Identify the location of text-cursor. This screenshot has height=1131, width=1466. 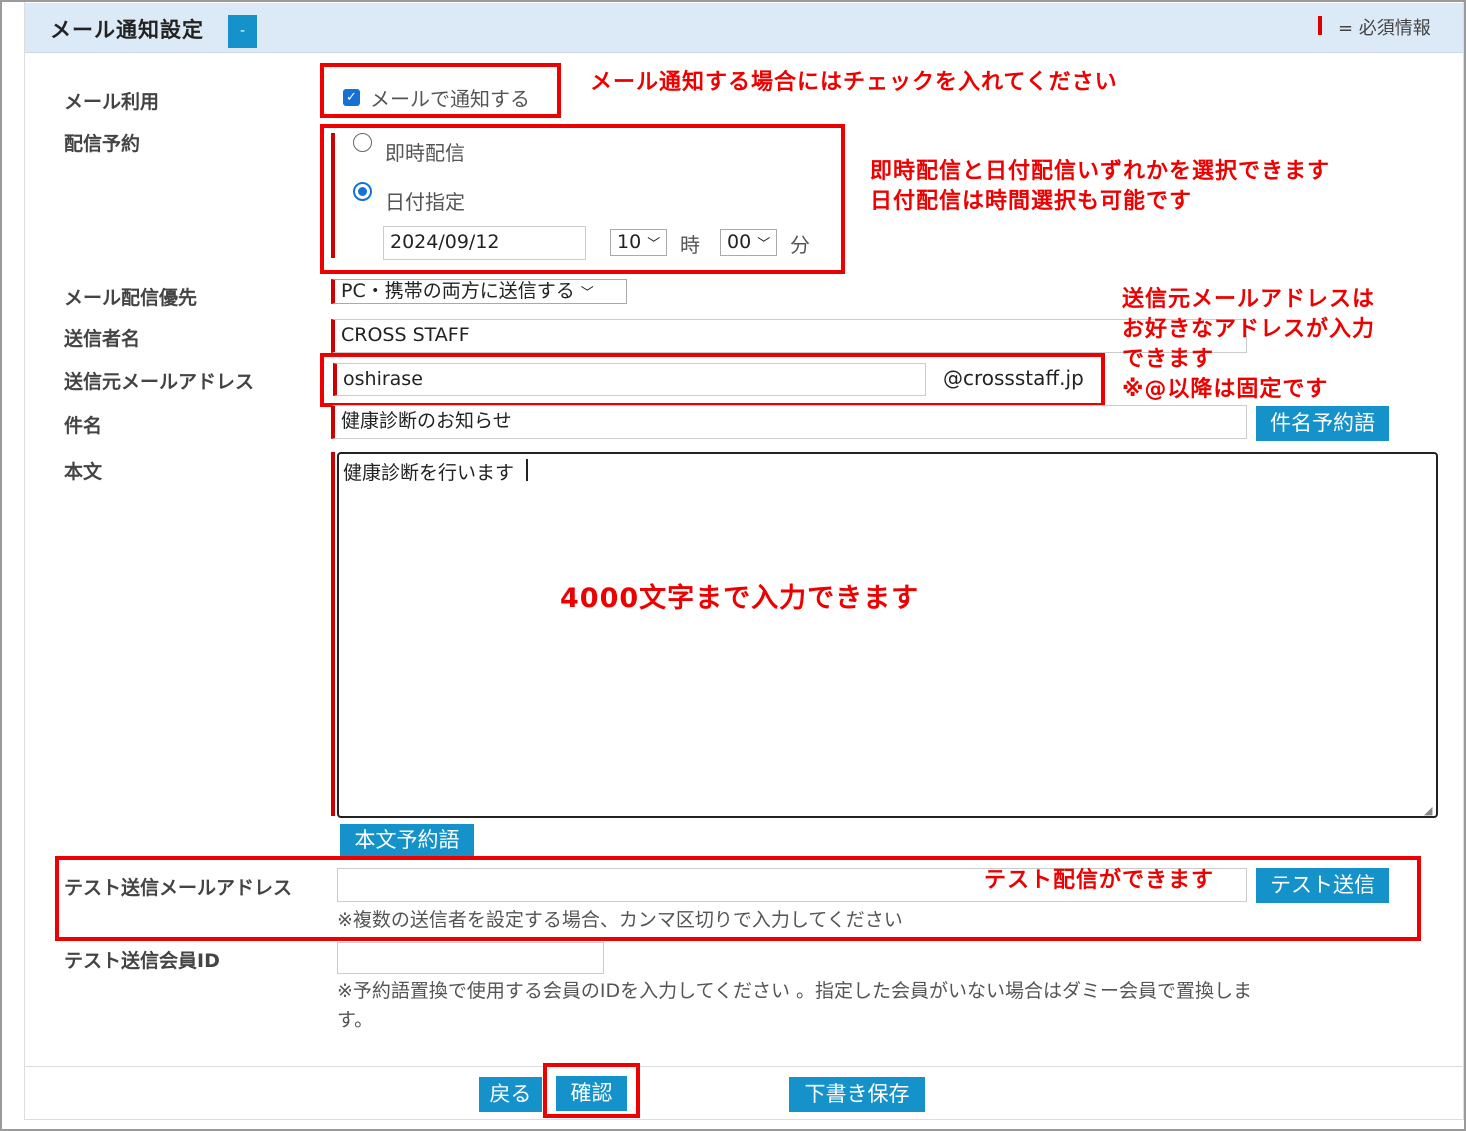
(527, 470).